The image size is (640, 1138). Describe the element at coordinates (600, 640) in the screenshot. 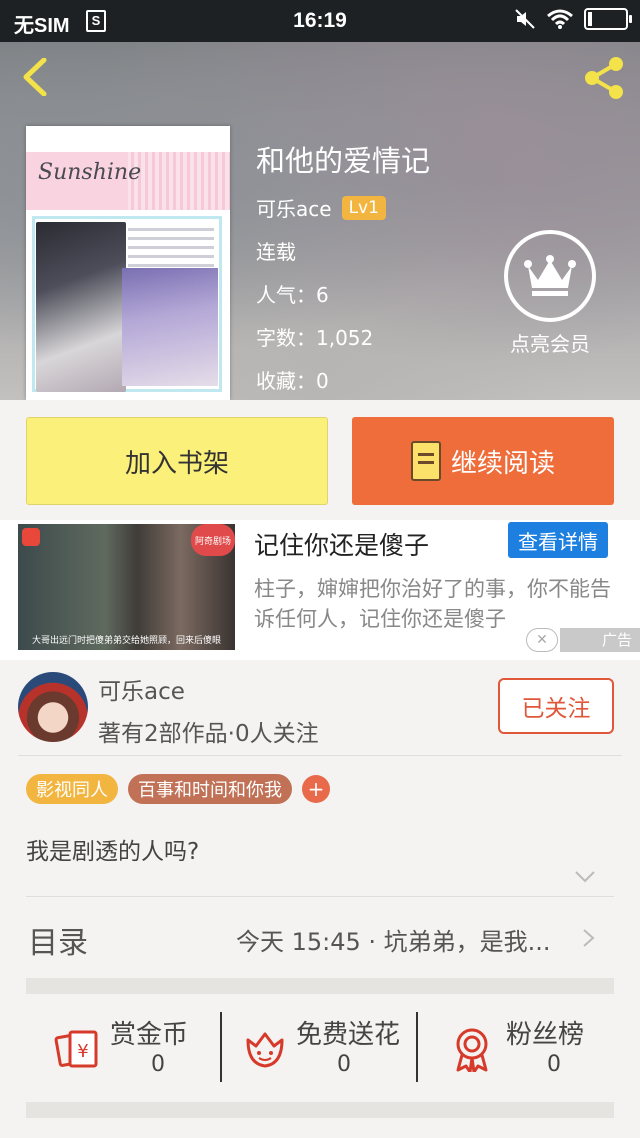

I see `ad-label: 广告` at that location.